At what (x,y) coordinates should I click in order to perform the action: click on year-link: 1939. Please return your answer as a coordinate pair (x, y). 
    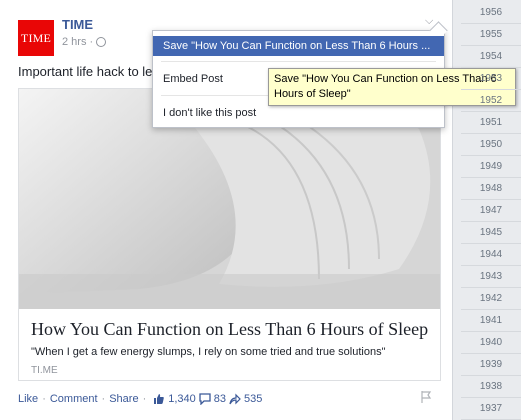
    Looking at the image, I should click on (491, 365).